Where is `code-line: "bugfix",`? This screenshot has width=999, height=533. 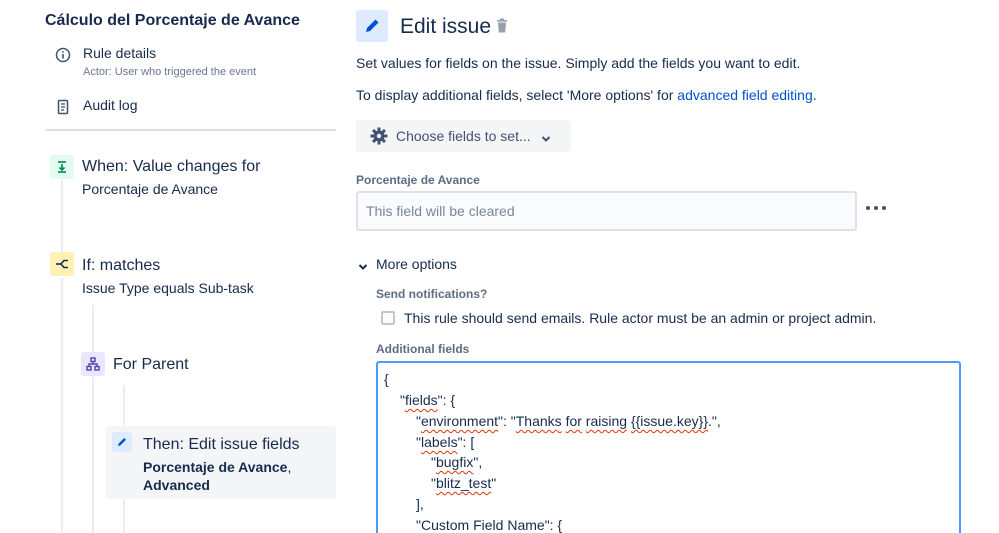
code-line: "bugfix", is located at coordinates (457, 462).